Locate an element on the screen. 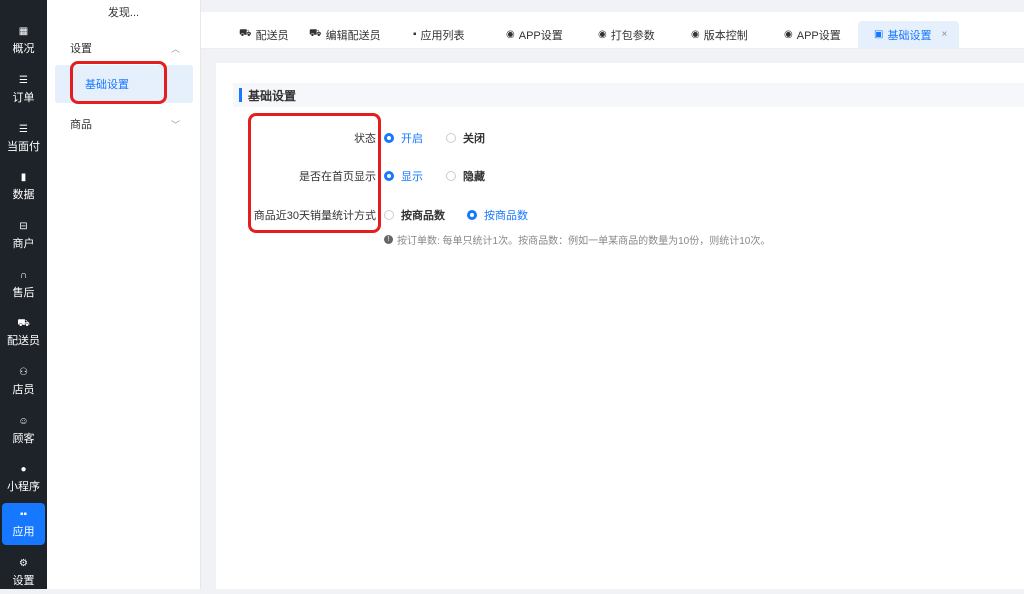  homepage-label: 是否在首页显示 is located at coordinates (337, 177).